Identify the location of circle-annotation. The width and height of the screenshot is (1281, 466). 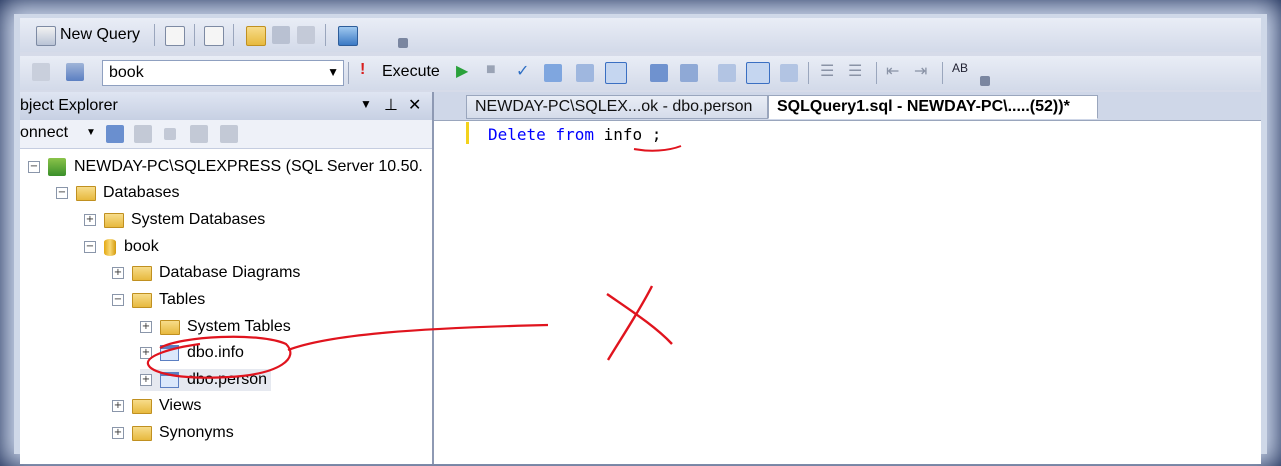
(219, 357).